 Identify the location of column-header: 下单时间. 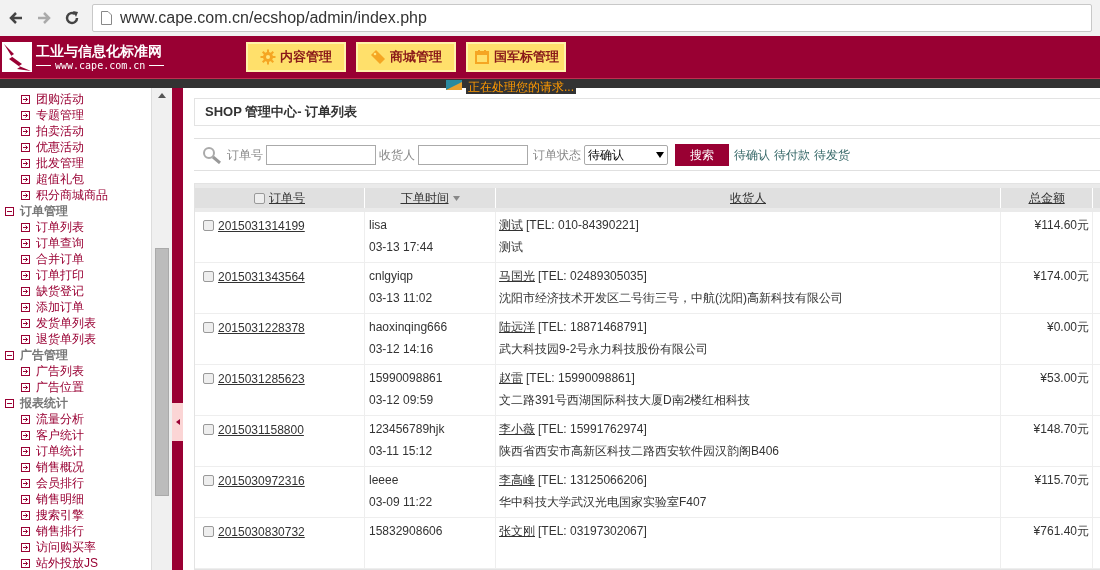
(424, 198).